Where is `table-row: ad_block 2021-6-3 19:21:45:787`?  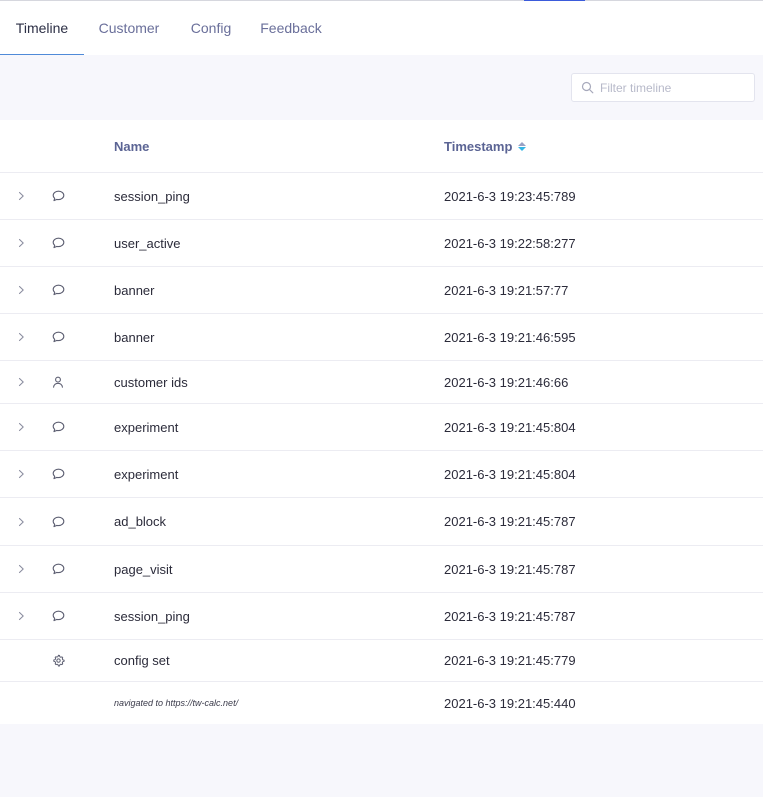 table-row: ad_block 2021-6-3 19:21:45:787 is located at coordinates (381, 522).